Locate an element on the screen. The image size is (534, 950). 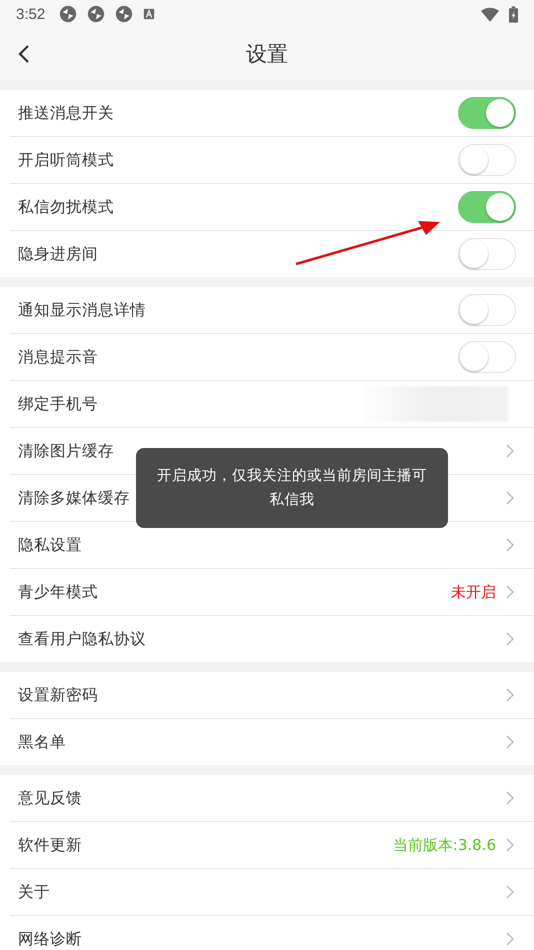
settings-row: 消息提示音 is located at coordinates (272, 357).